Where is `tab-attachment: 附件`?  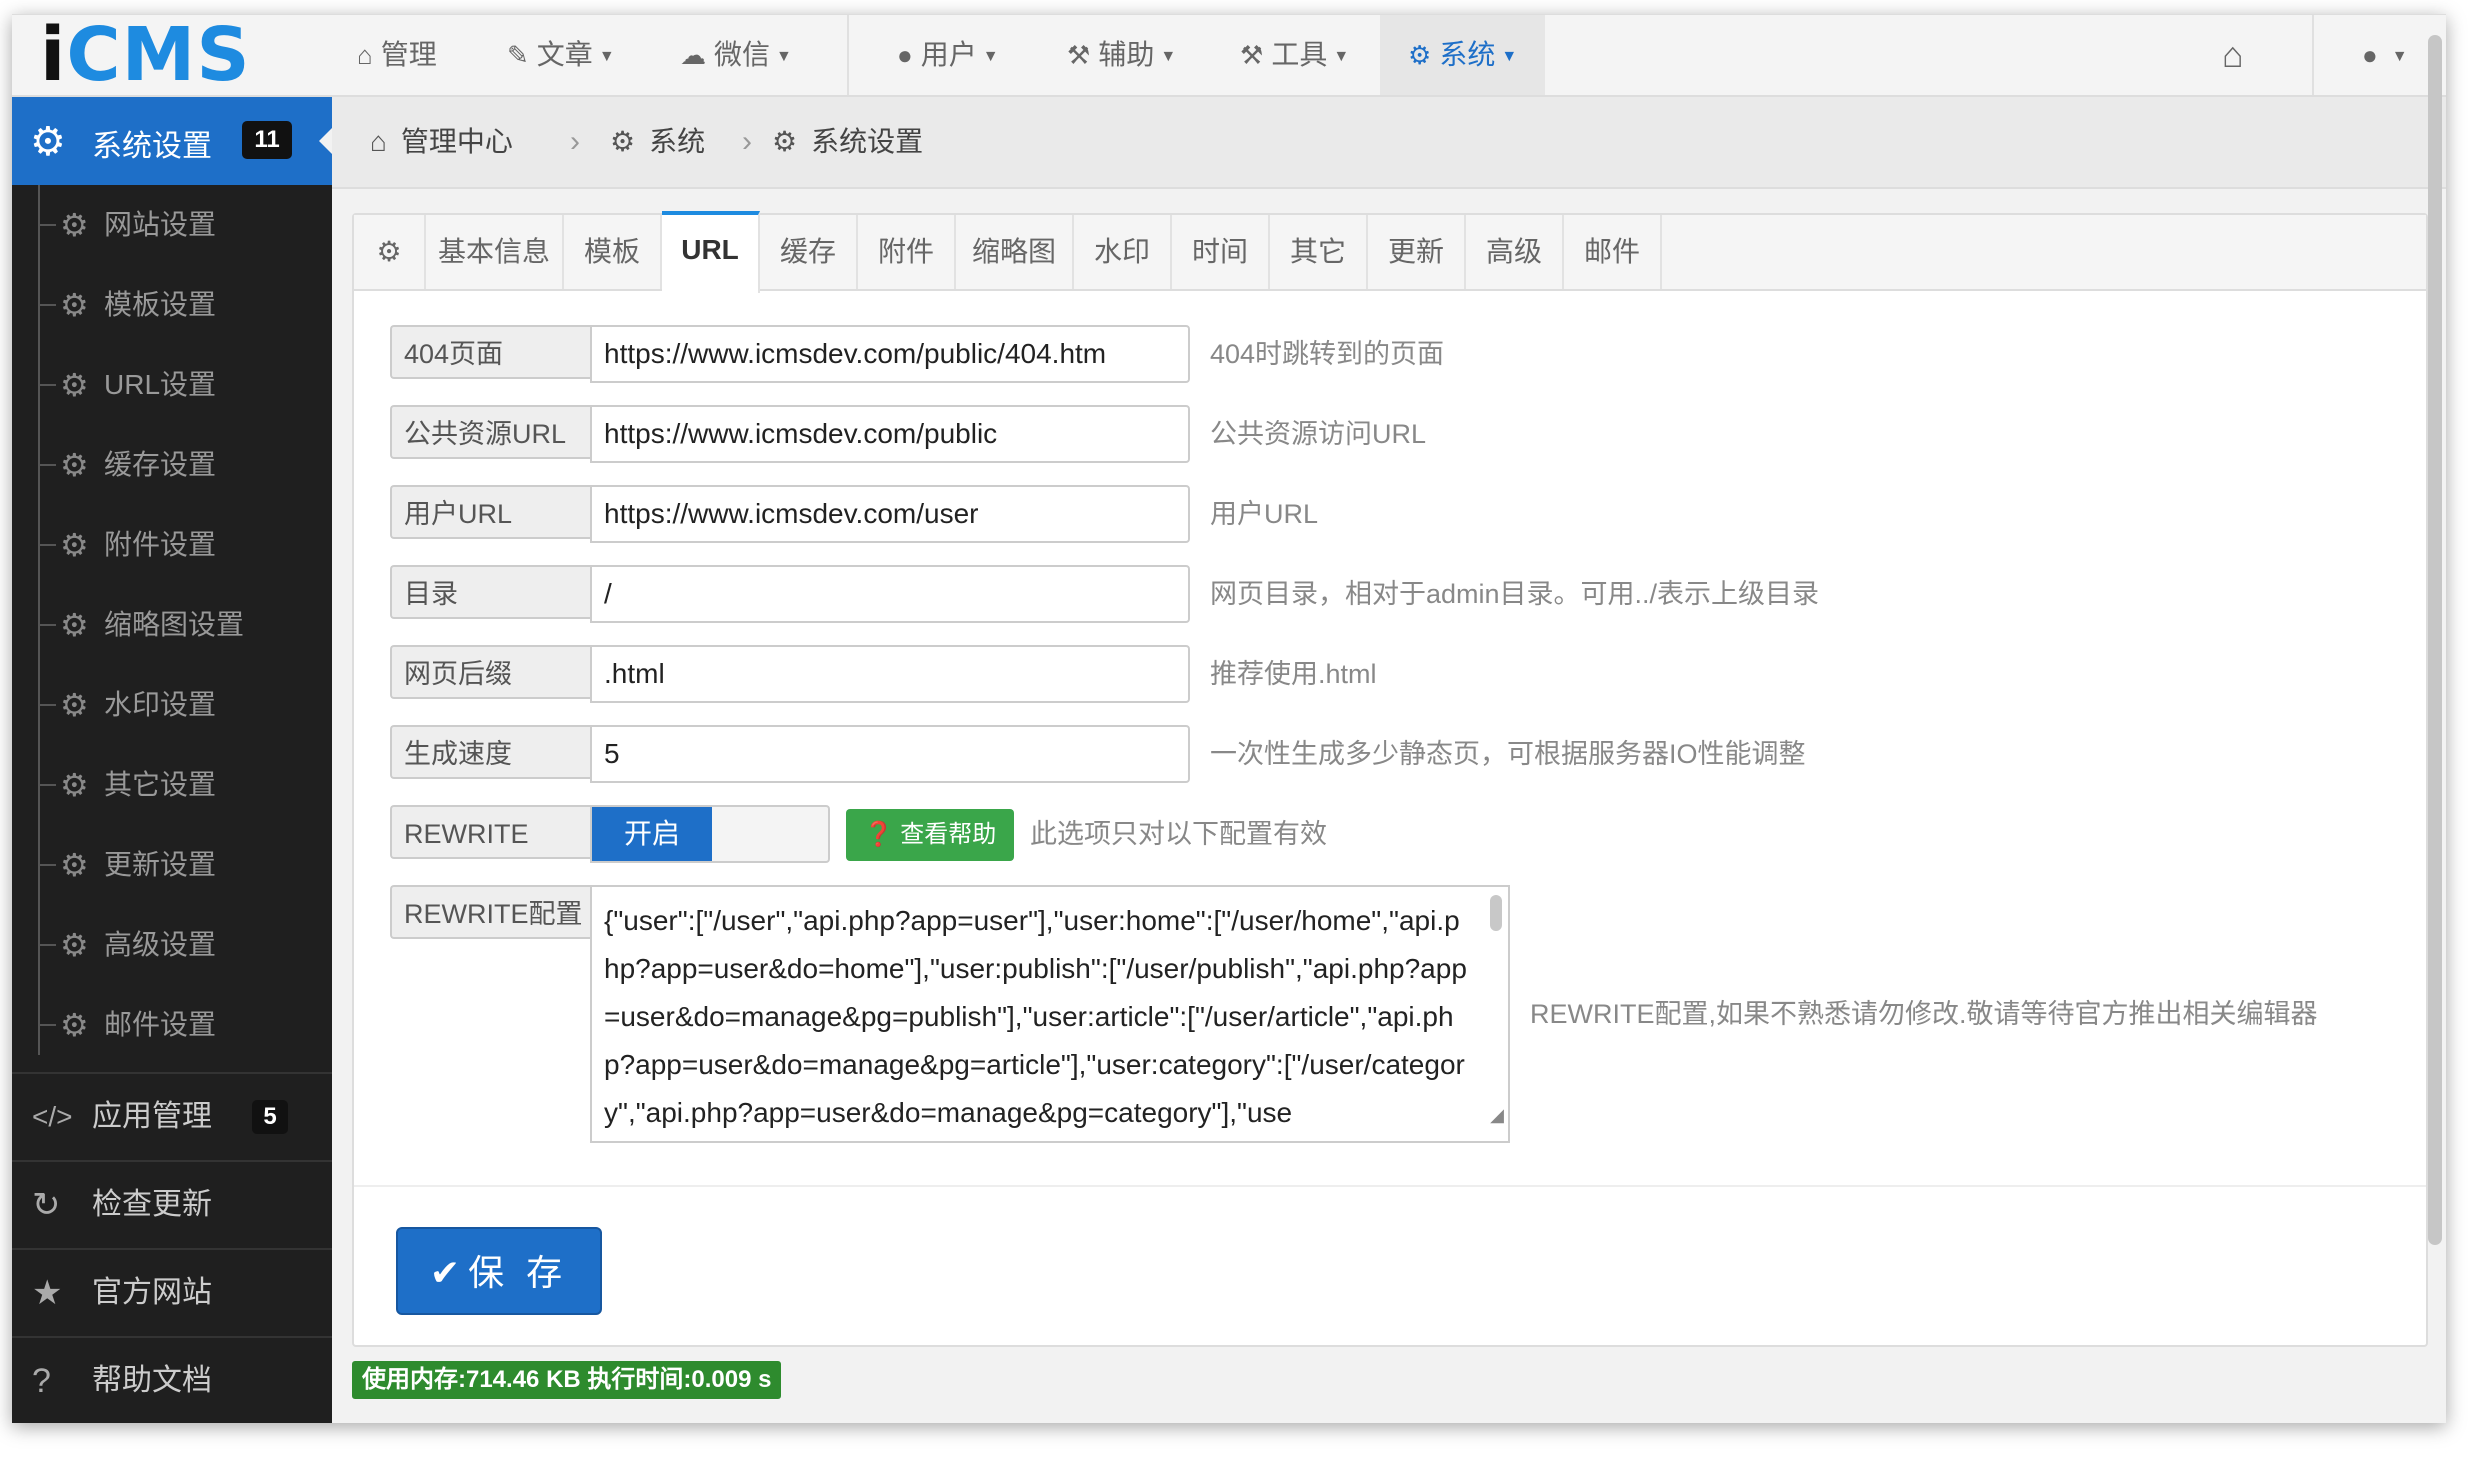
tab-attachment: 附件 is located at coordinates (907, 252).